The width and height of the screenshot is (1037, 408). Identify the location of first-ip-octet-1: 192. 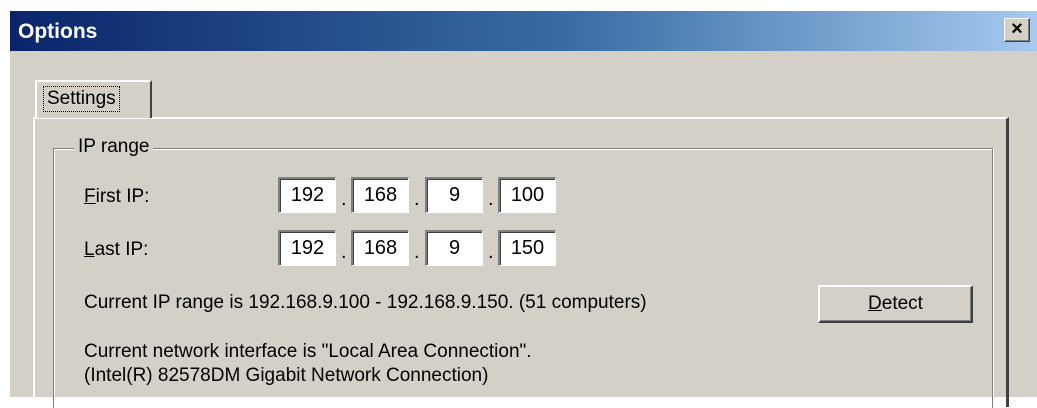
(307, 195).